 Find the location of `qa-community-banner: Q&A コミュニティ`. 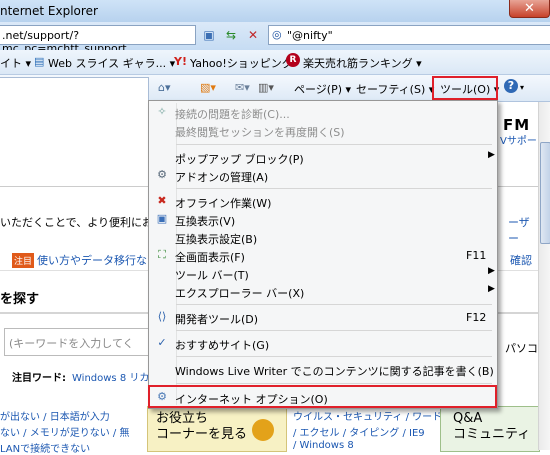

qa-community-banner: Q&A コミュニティ is located at coordinates (490, 429).